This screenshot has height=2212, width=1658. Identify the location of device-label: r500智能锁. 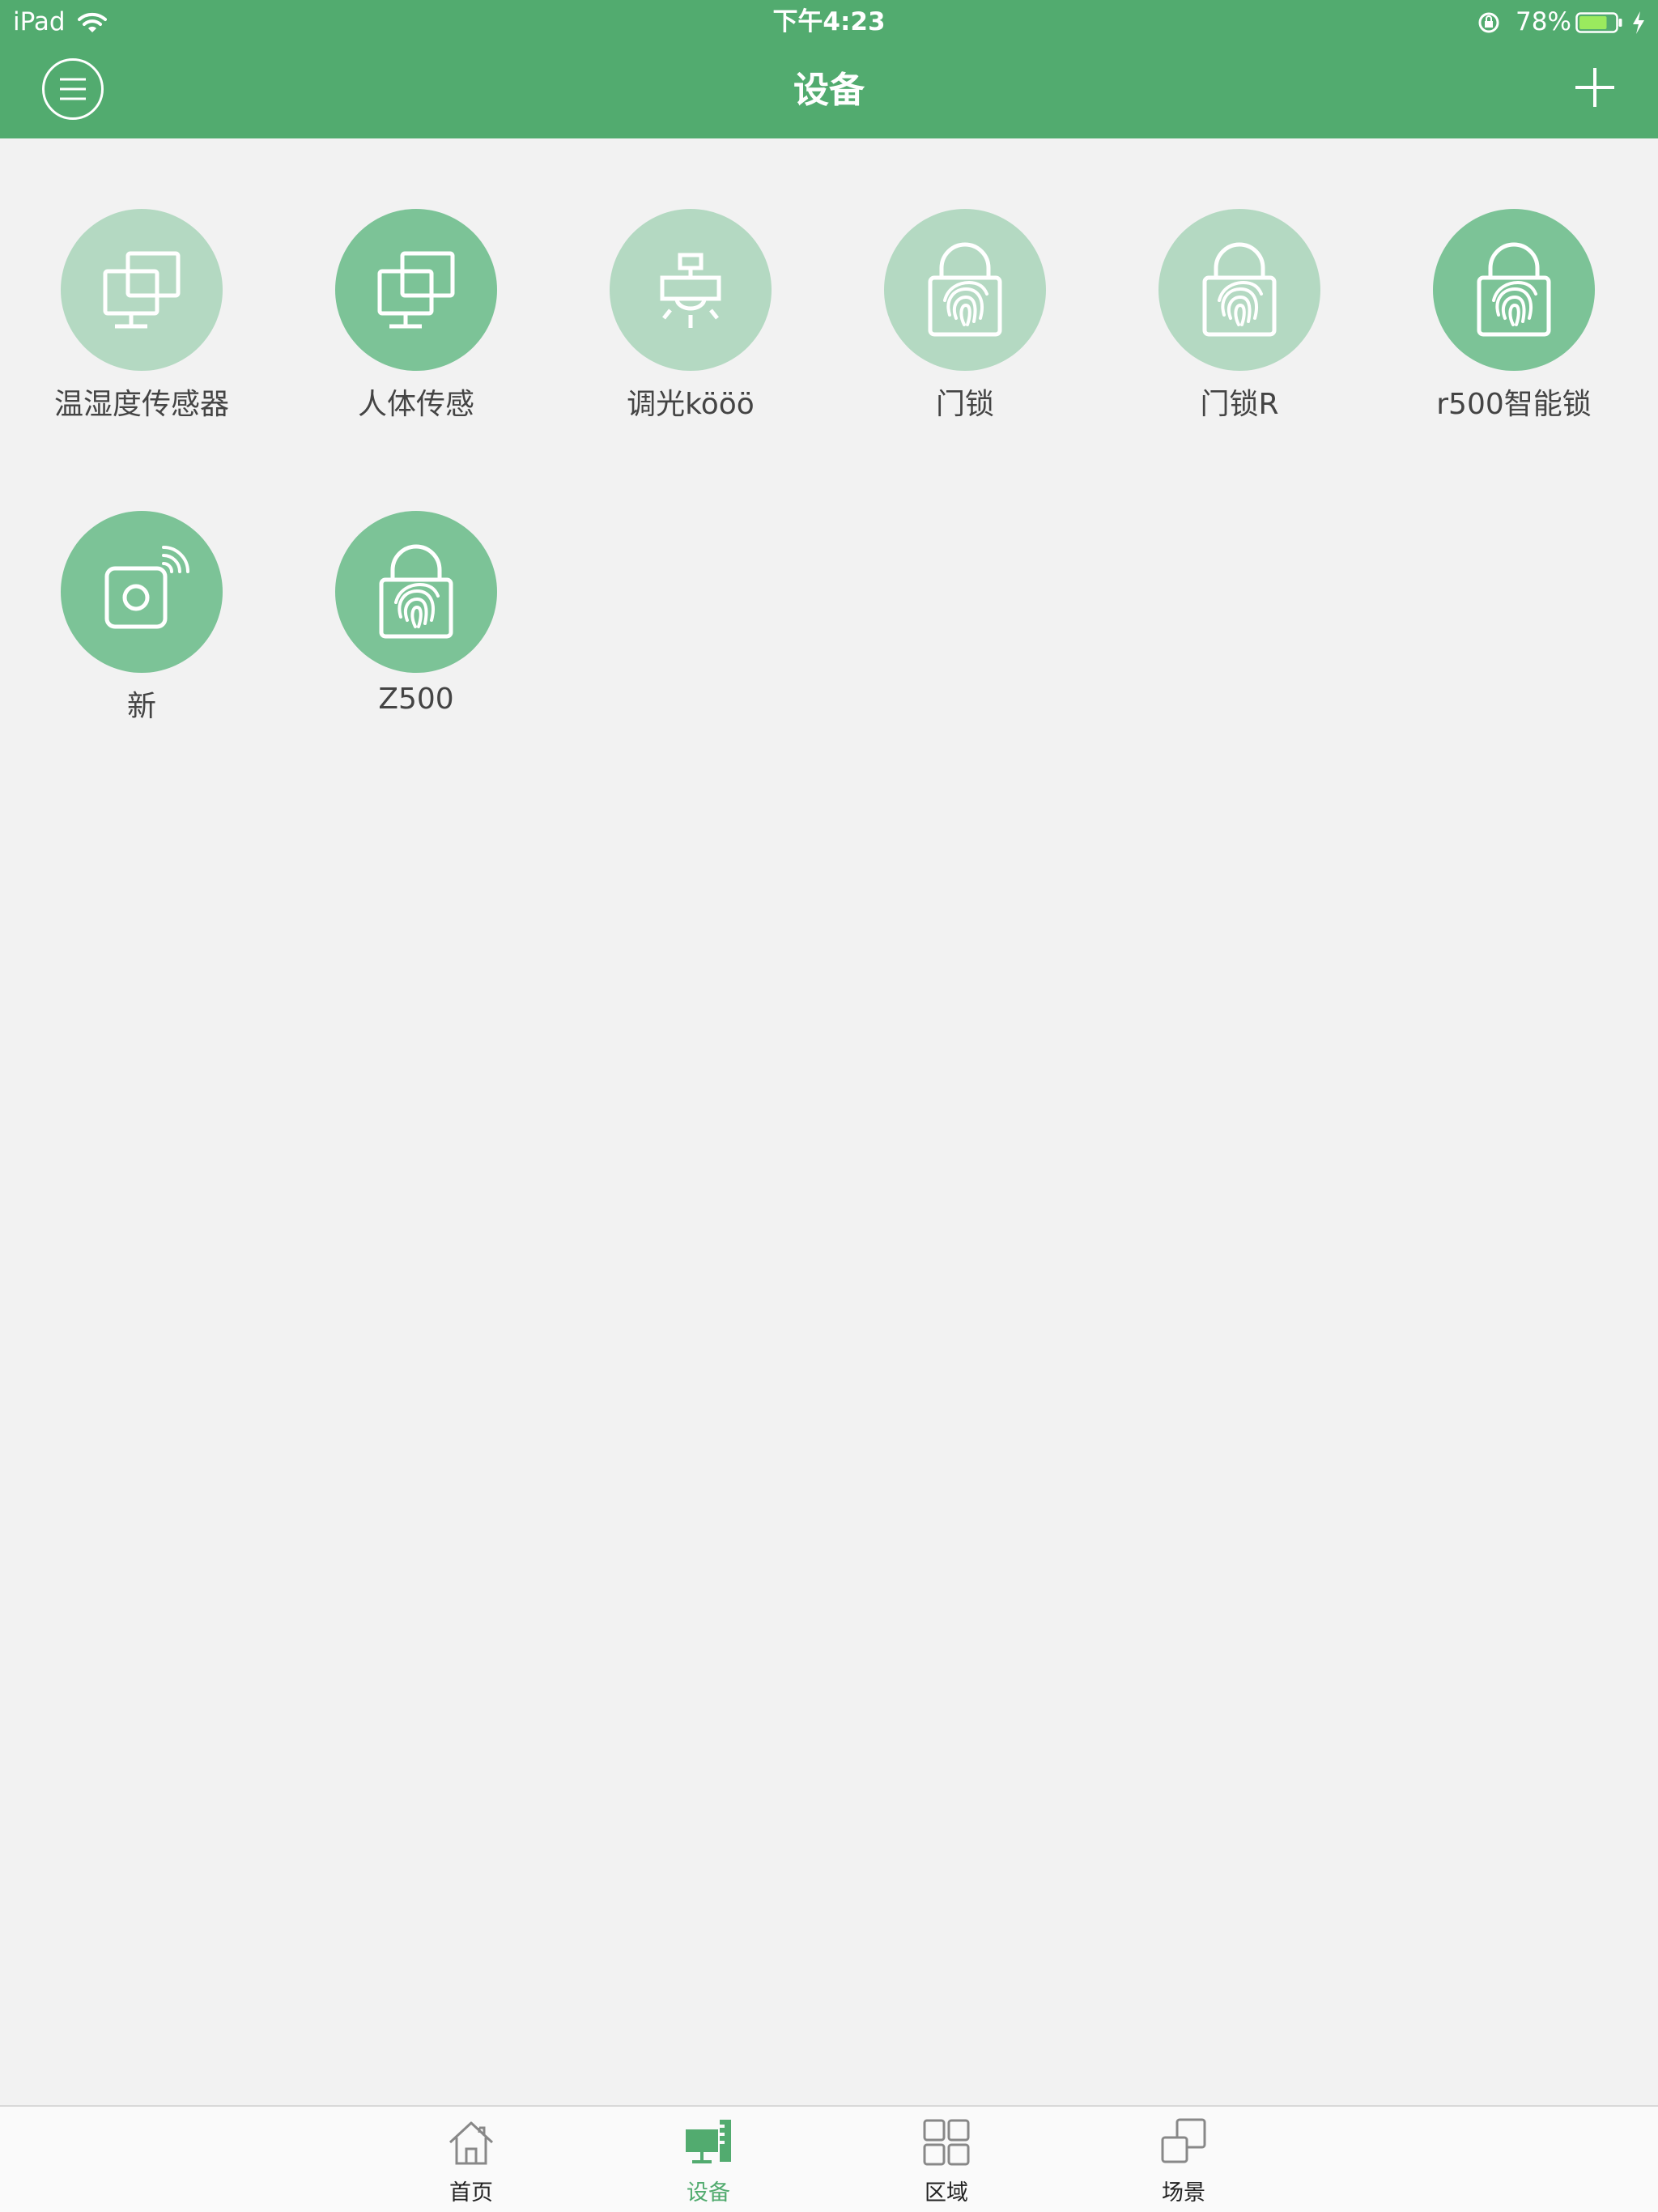
(1514, 405).